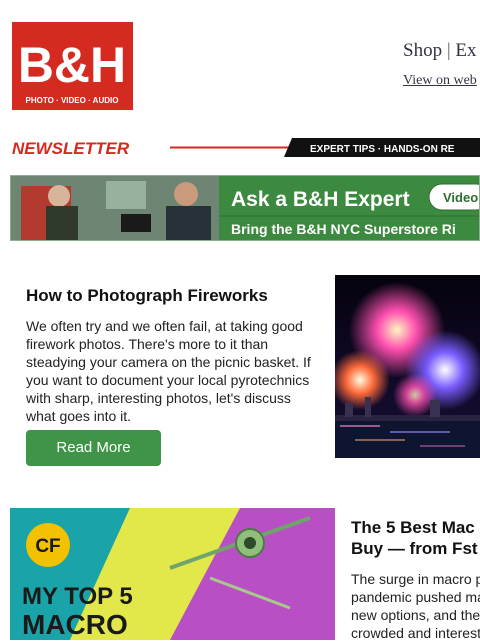 The image size is (480, 642). What do you see at coordinates (440, 81) in the screenshot?
I see `view-on-web-link: View on web` at bounding box center [440, 81].